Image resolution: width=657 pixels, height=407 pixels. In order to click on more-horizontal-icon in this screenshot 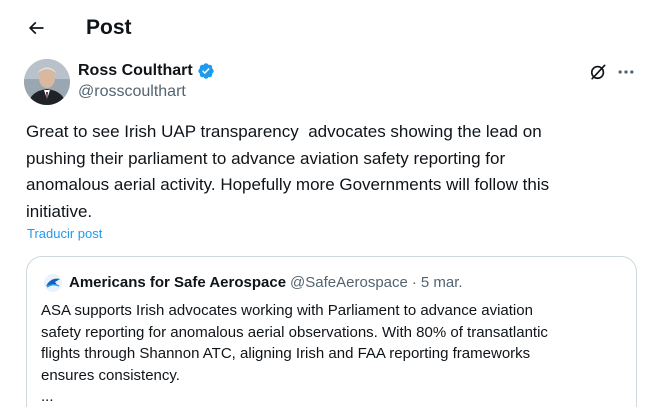, I will do `click(626, 72)`.